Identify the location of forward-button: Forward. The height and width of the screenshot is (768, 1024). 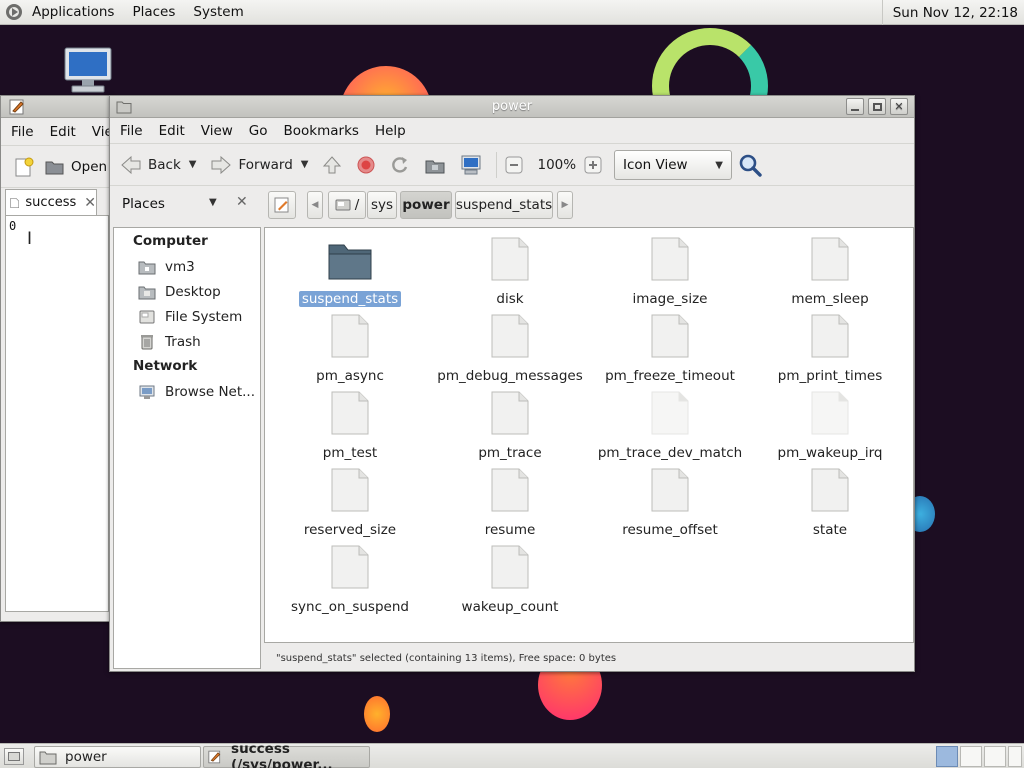
(251, 165).